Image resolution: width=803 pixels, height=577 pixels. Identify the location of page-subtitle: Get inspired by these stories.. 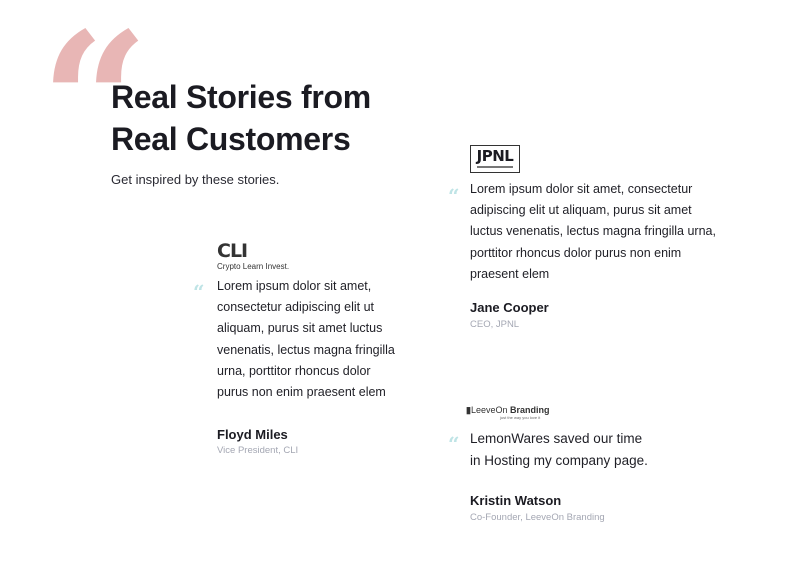
(195, 179).